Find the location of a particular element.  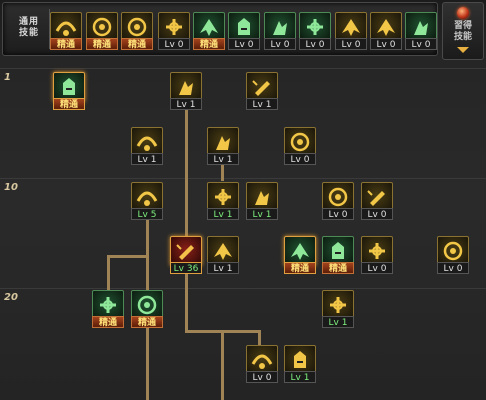

tier-level-label: 10 is located at coordinates (11, 187).